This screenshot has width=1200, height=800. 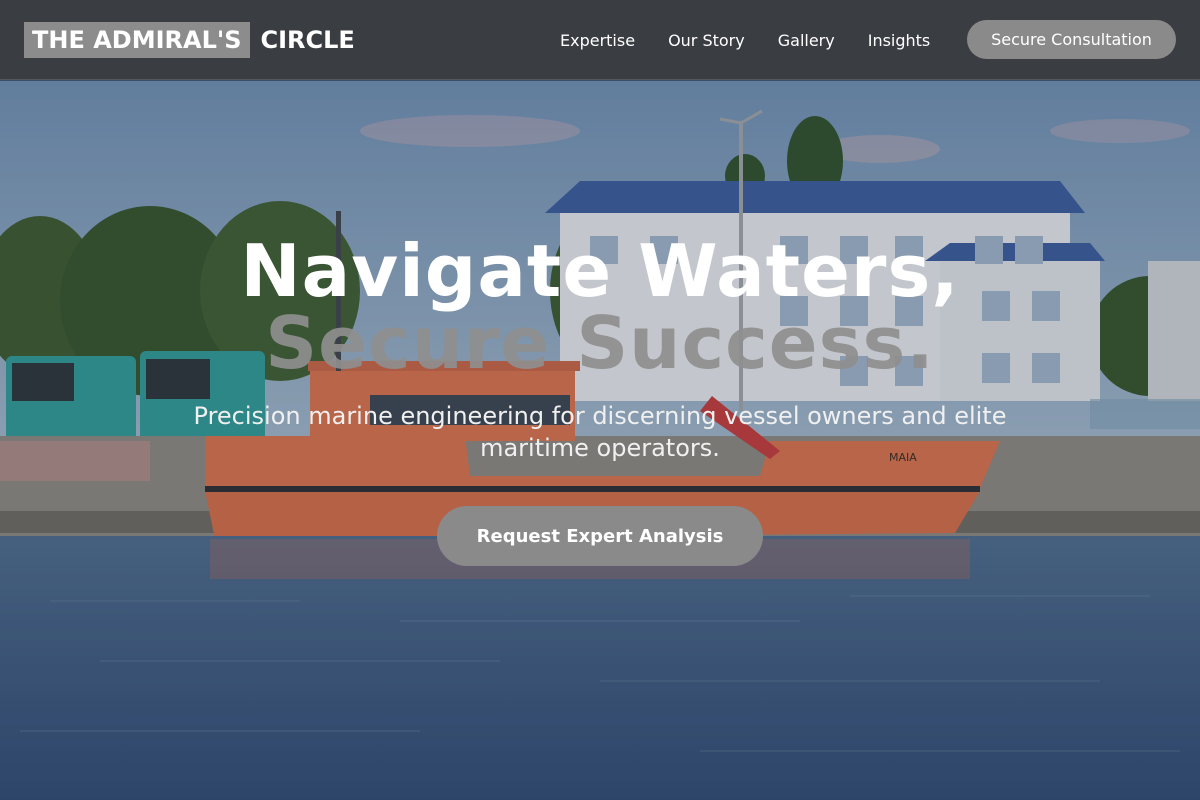 I want to click on brand-logo-plain-text: CIRCLE, so click(x=307, y=40).